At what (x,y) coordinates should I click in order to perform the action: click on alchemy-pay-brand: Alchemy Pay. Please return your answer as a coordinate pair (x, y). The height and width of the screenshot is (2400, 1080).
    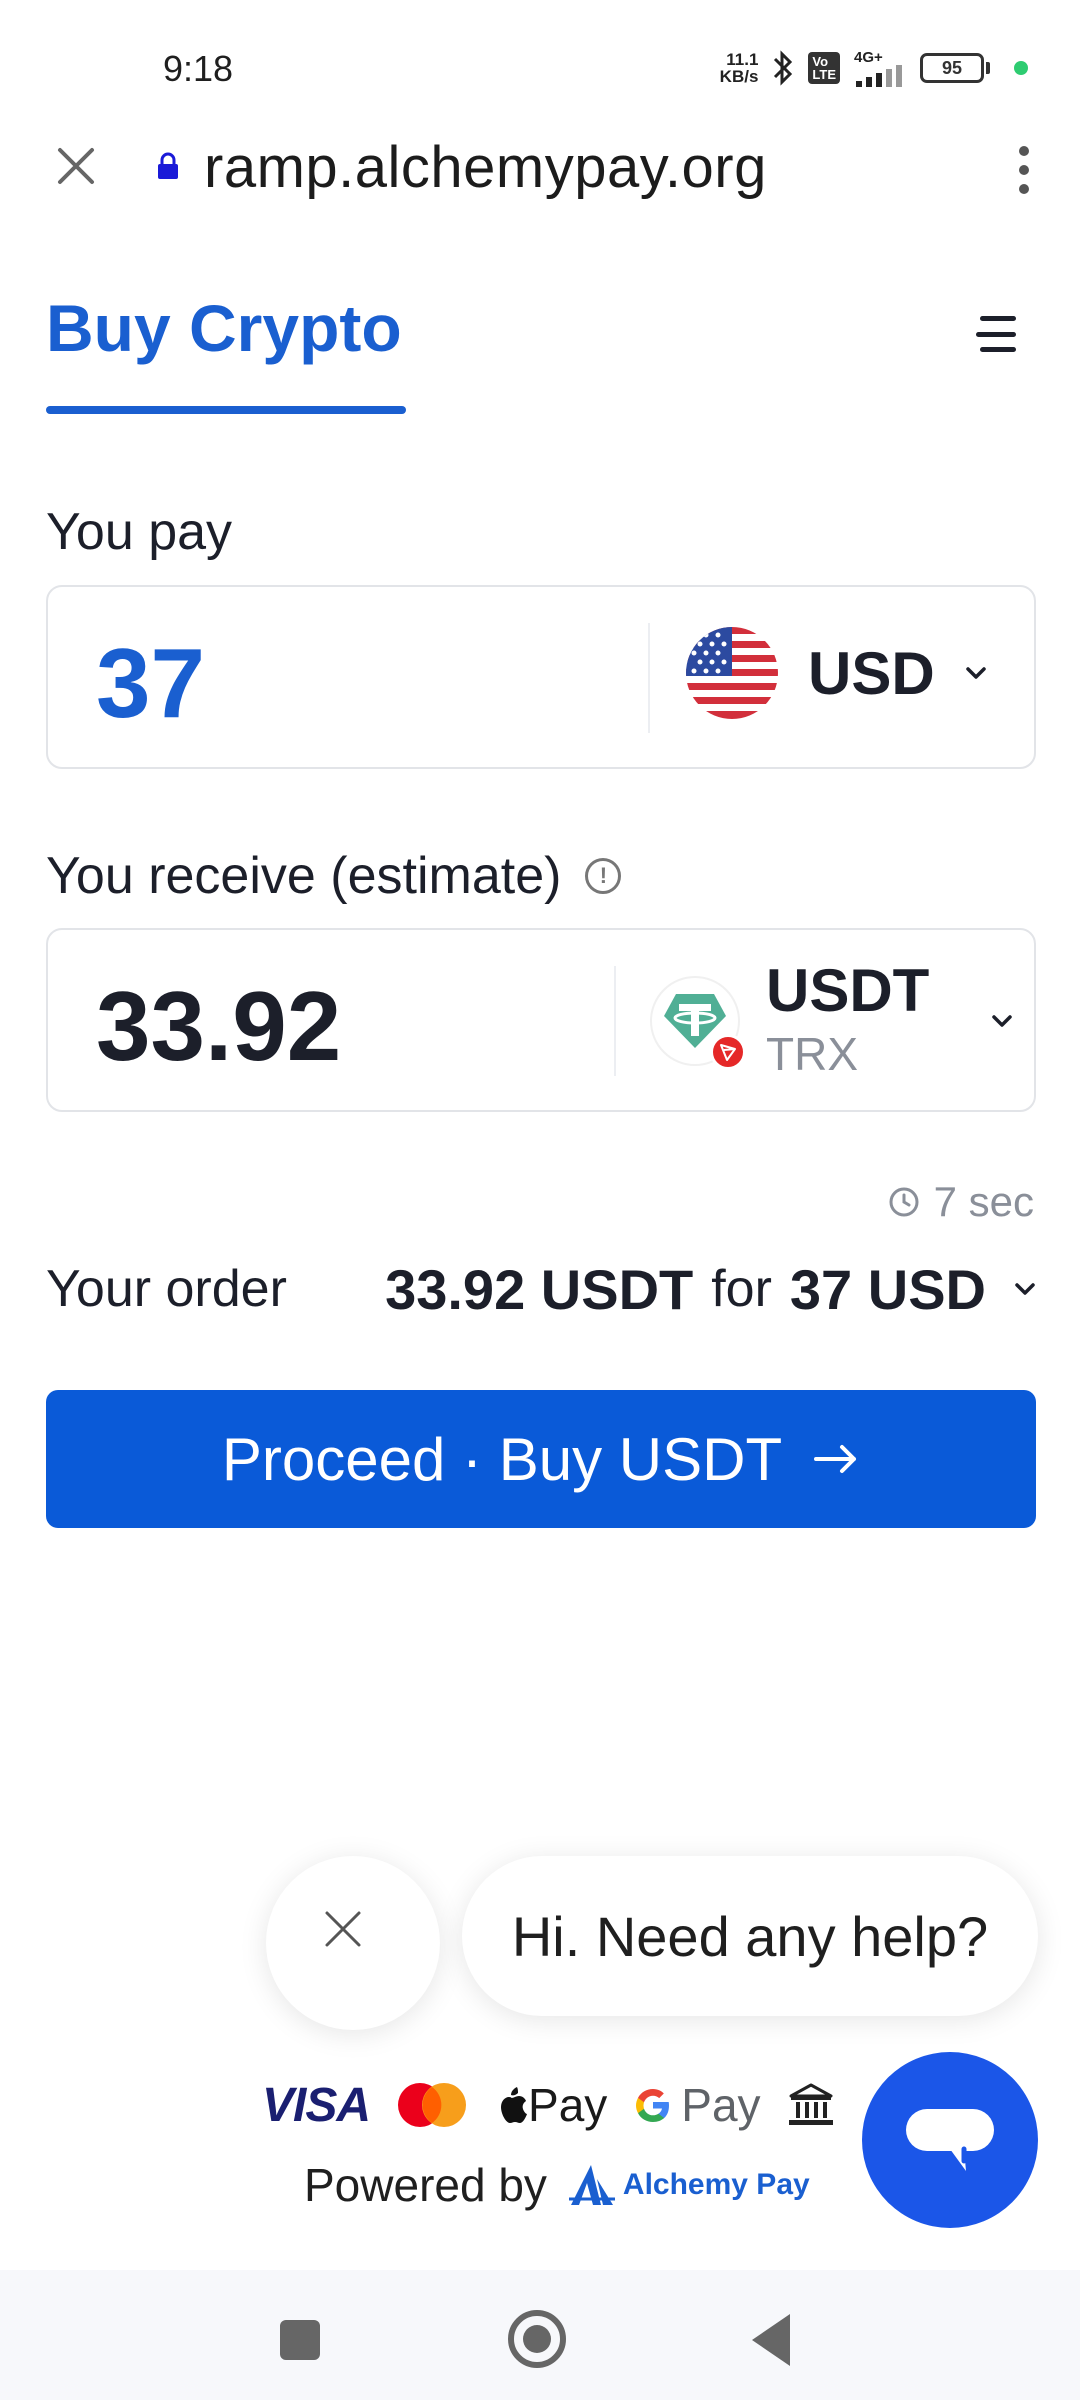
    Looking at the image, I should click on (688, 2185).